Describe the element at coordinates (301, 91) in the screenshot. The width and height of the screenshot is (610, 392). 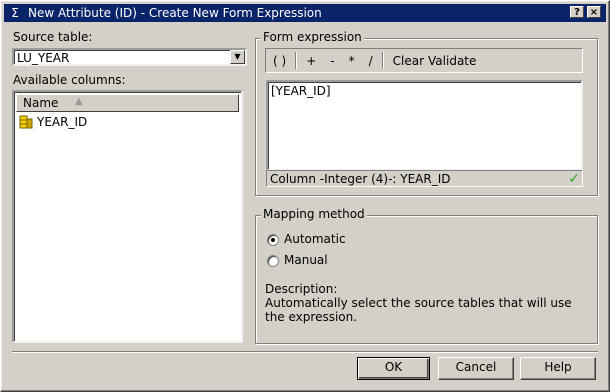
I see `expression-text: [YEAR_ID]` at that location.